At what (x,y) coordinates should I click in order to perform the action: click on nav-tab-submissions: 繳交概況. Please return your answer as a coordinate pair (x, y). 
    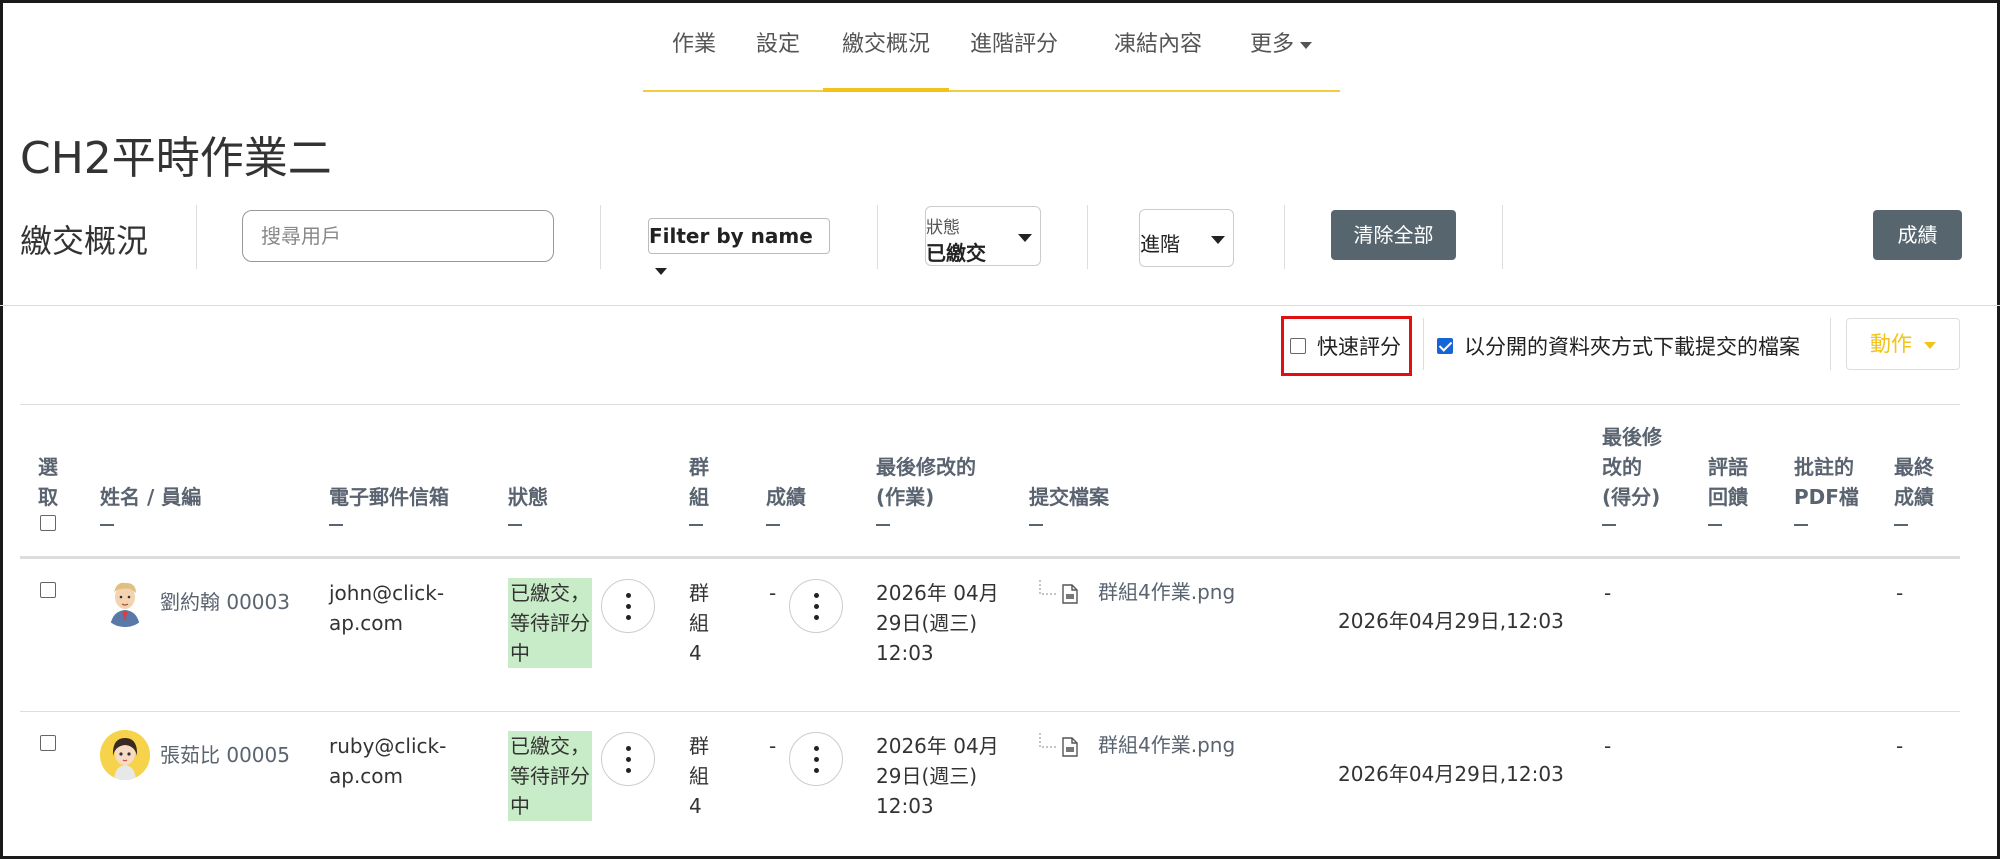
    Looking at the image, I should click on (886, 46).